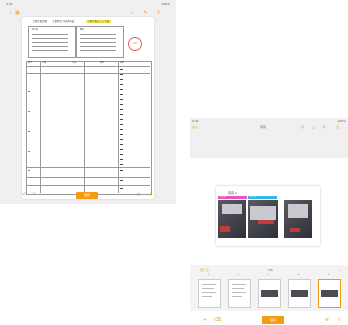 The height and width of the screenshot is (325, 348). I want to click on doc-header-left: 工事写真台帳, so click(40, 21).